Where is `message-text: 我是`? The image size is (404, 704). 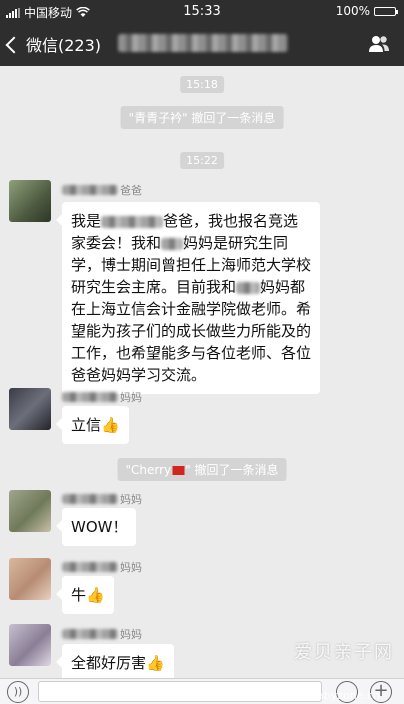 message-text: 我是 is located at coordinates (86, 221).